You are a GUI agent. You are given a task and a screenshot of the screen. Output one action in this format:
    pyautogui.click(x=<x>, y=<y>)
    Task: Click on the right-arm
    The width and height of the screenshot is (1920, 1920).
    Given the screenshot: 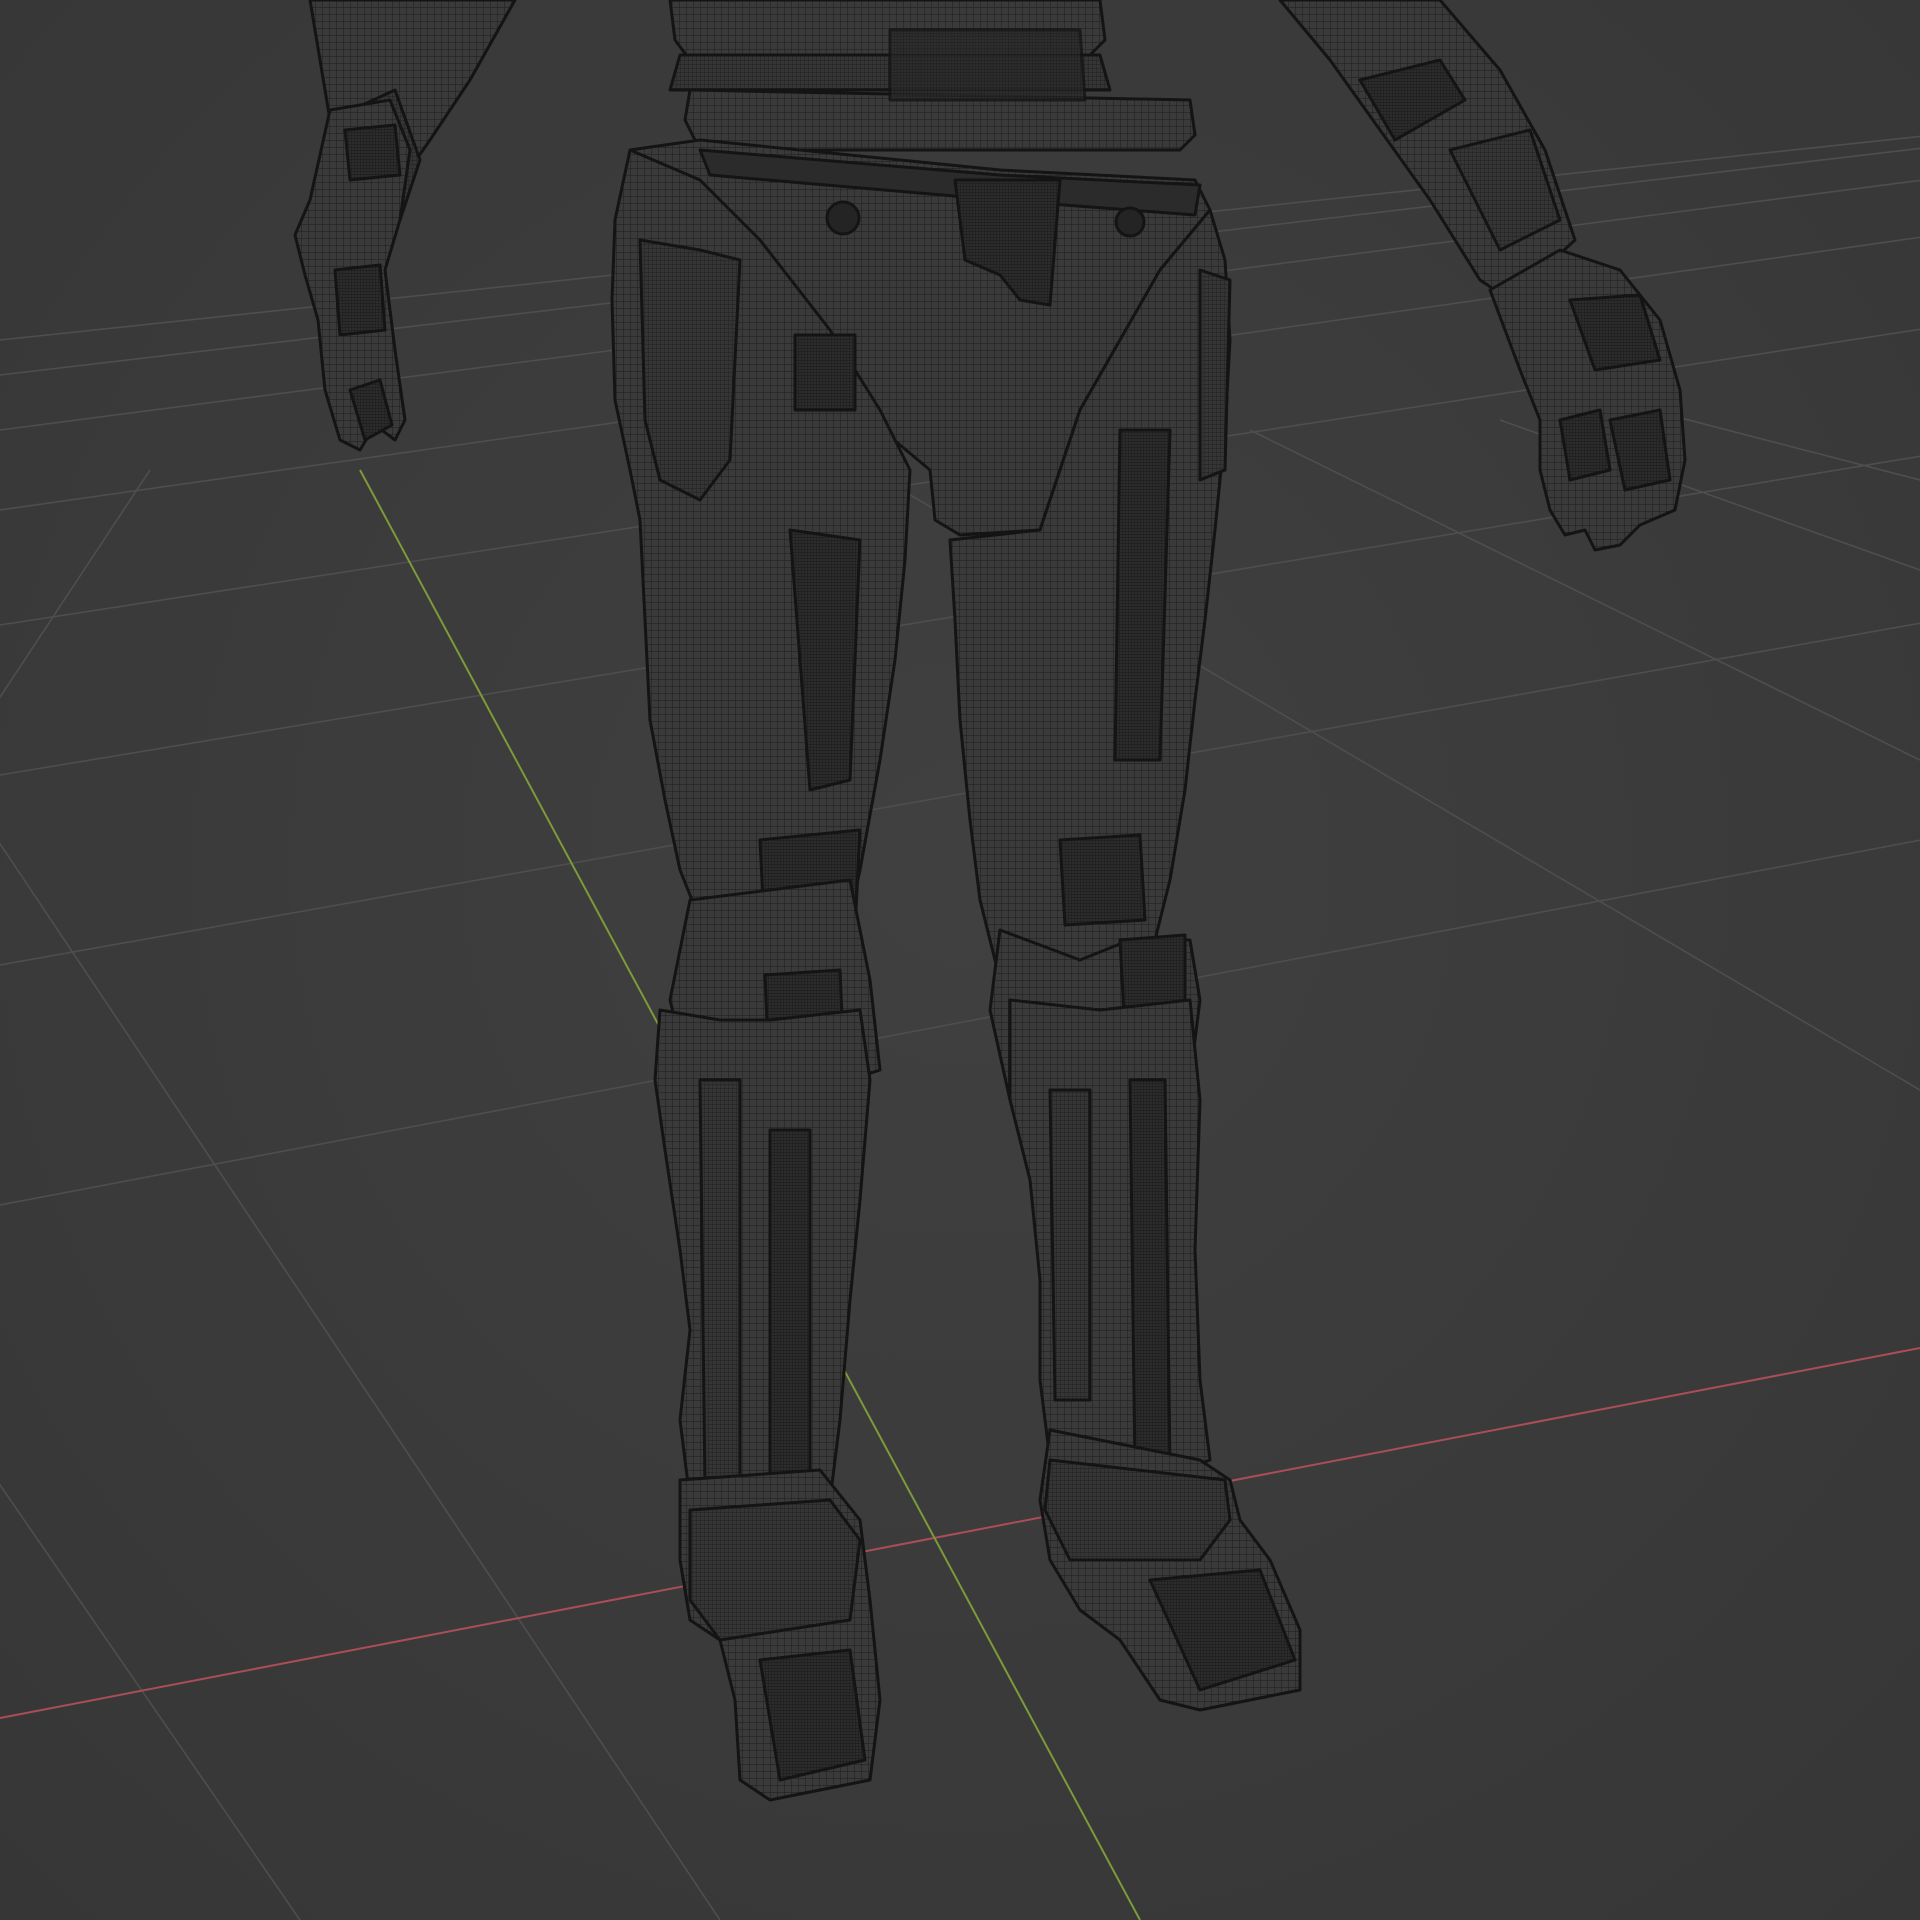 What is the action you would take?
    pyautogui.click(x=1427, y=151)
    